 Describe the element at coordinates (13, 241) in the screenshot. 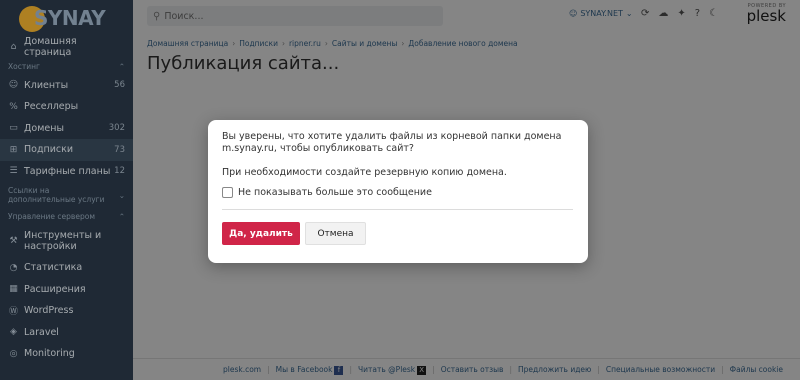

I see `wrench-icon: ⚒` at that location.